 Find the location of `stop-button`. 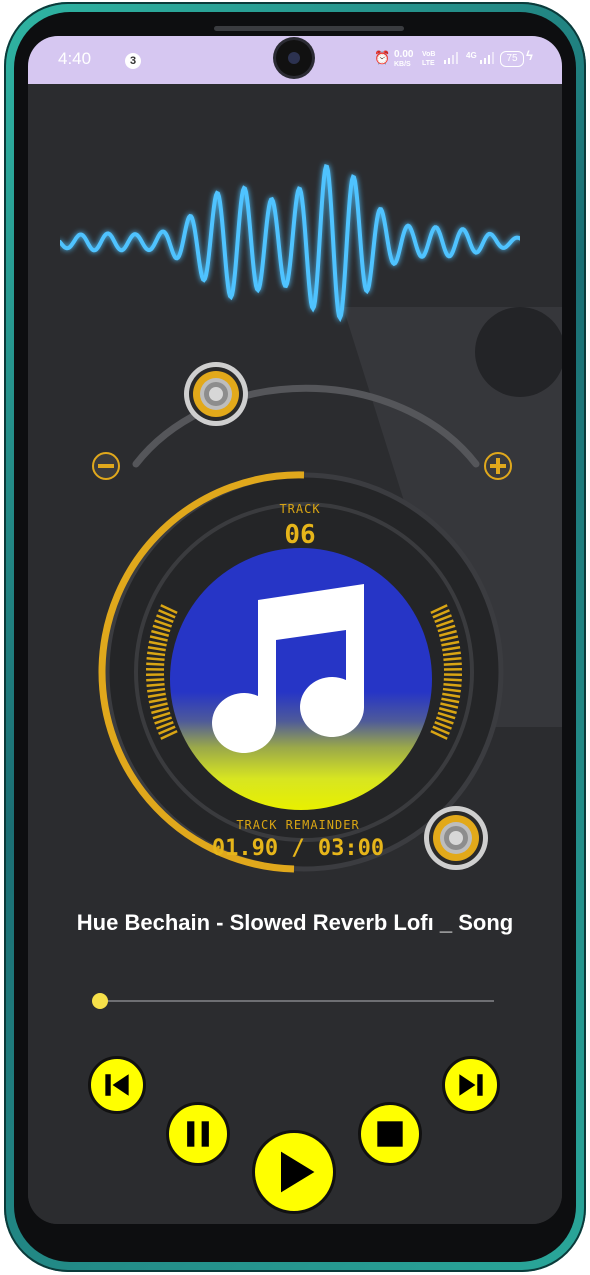

stop-button is located at coordinates (390, 1134).